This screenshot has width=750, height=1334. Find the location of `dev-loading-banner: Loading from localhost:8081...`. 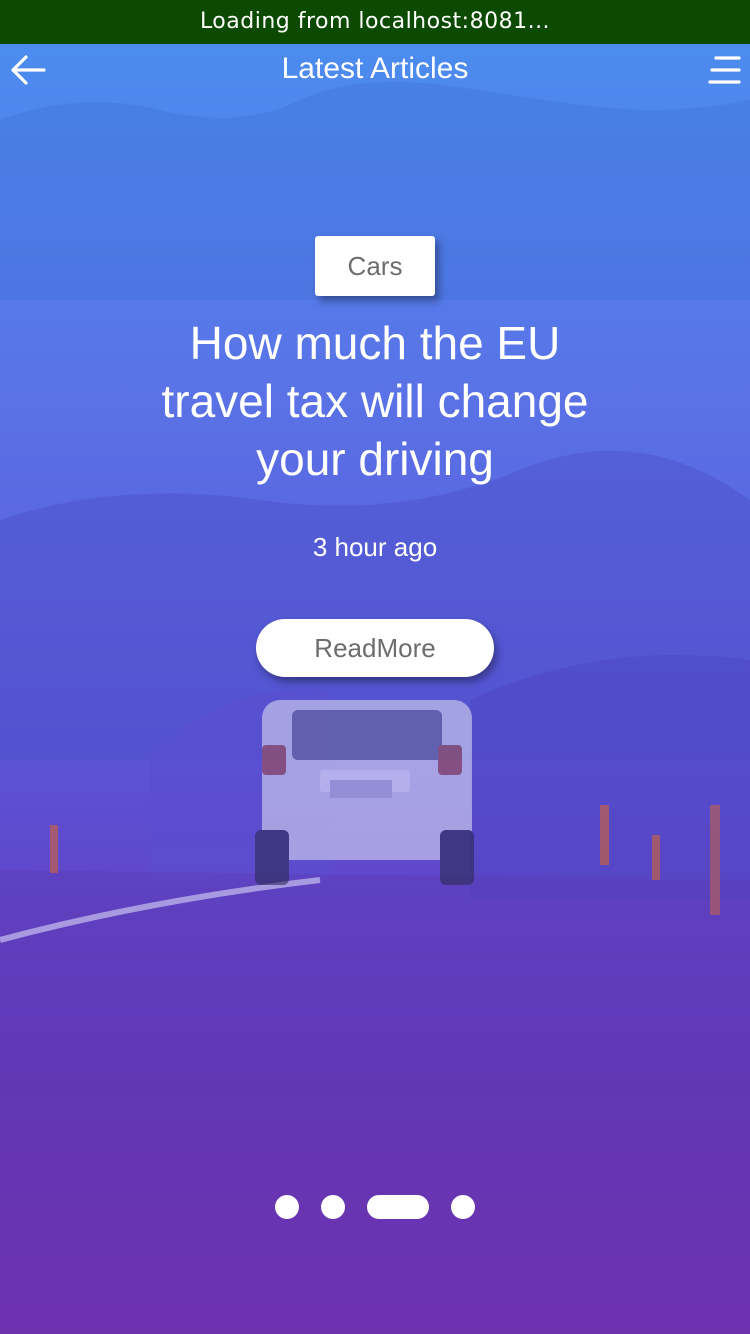

dev-loading-banner: Loading from localhost:8081... is located at coordinates (375, 22).